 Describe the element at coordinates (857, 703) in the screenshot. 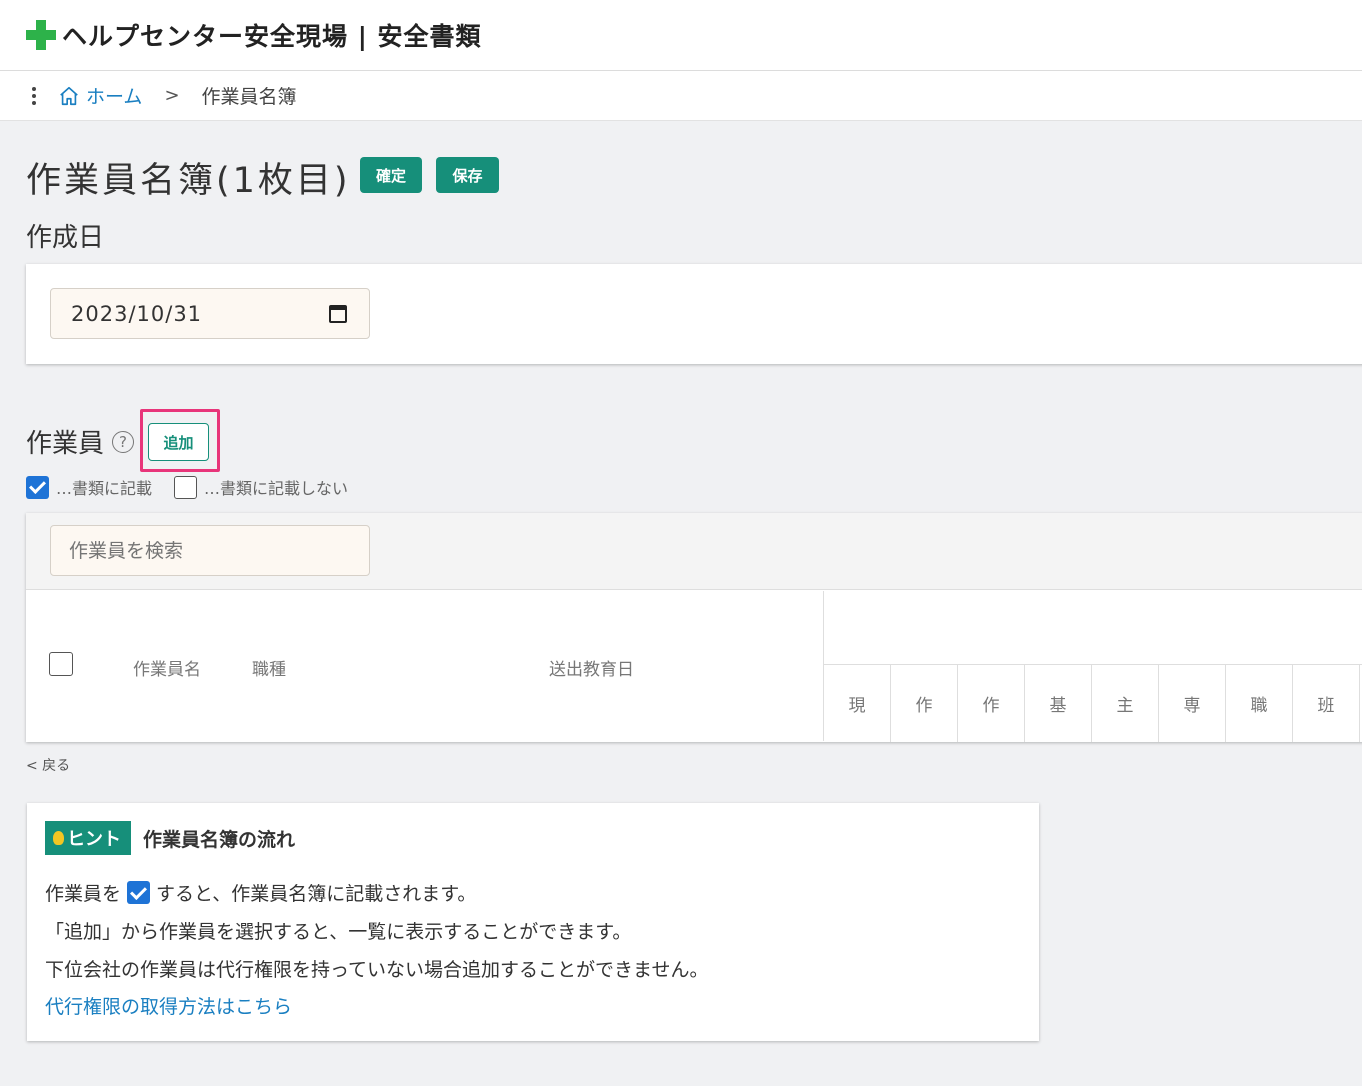

I see `qualification-column-header: 現` at that location.